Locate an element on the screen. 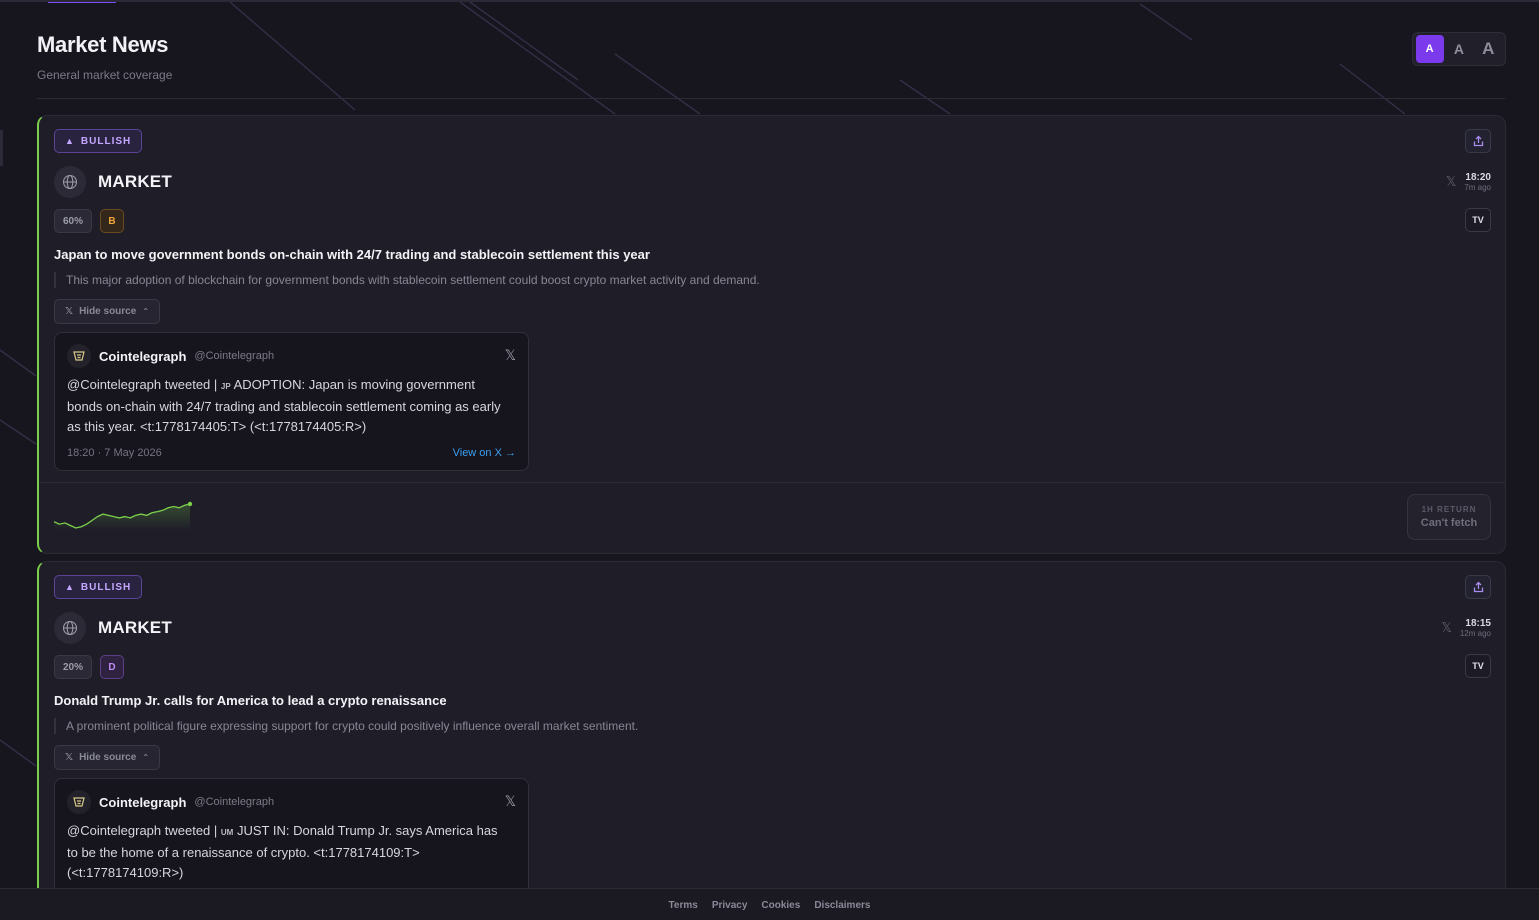 The height and width of the screenshot is (920, 1539). time-ago: 7m ago is located at coordinates (1477, 187).